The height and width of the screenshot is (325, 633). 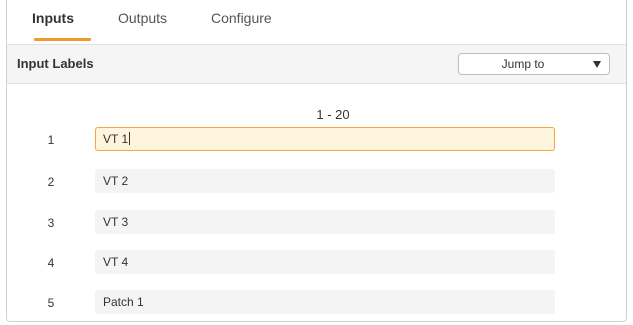 I want to click on label-input-value: Patch 1, so click(x=123, y=302).